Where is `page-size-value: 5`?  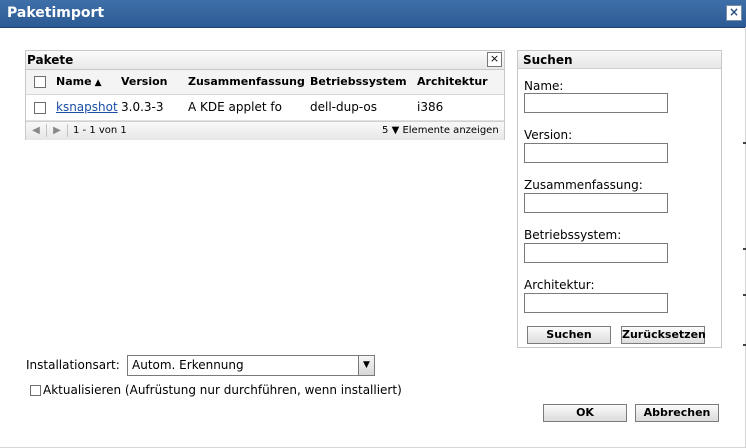 page-size-value: 5 is located at coordinates (385, 130).